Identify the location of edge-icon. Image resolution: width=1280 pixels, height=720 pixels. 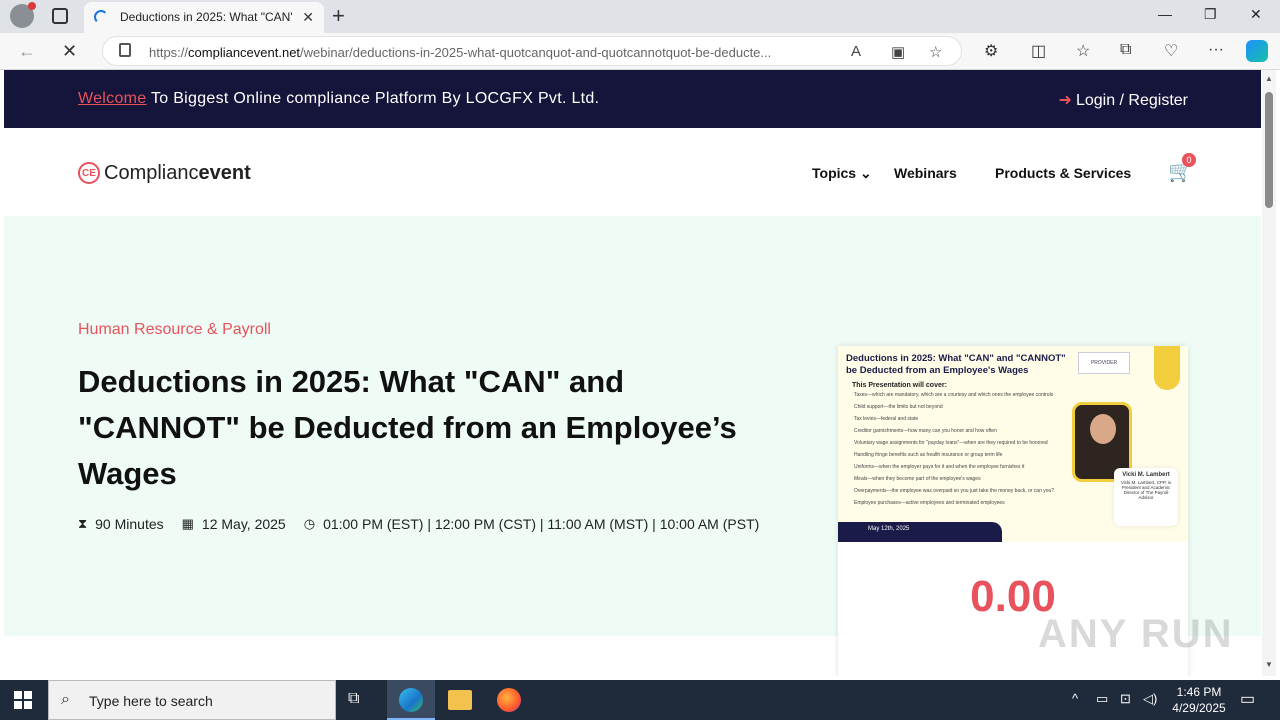
(411, 700).